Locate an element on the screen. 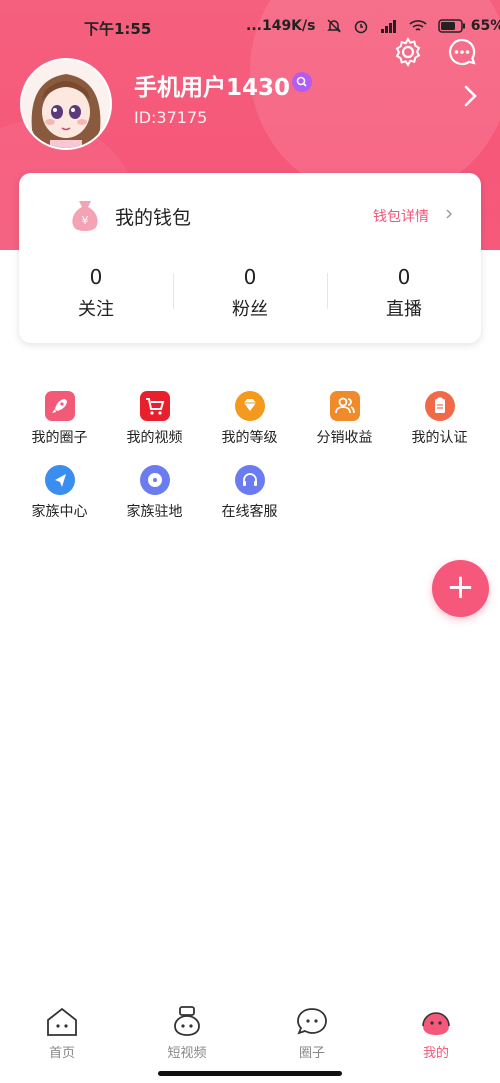 This screenshot has height=1083, width=500. menu-my-circle: 我的圈子 is located at coordinates (59, 419).